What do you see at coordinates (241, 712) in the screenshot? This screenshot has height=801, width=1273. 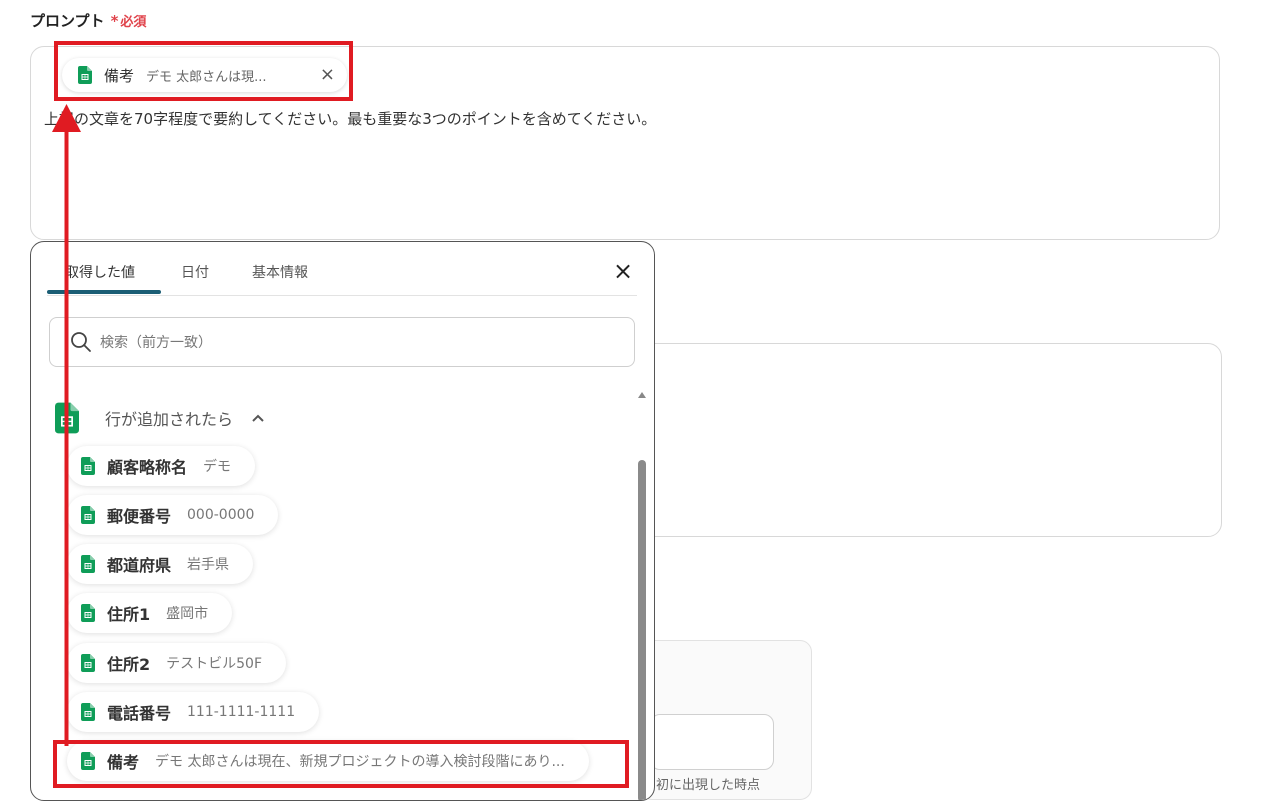 I see `variable-item-value: 111-1111-1111` at bounding box center [241, 712].